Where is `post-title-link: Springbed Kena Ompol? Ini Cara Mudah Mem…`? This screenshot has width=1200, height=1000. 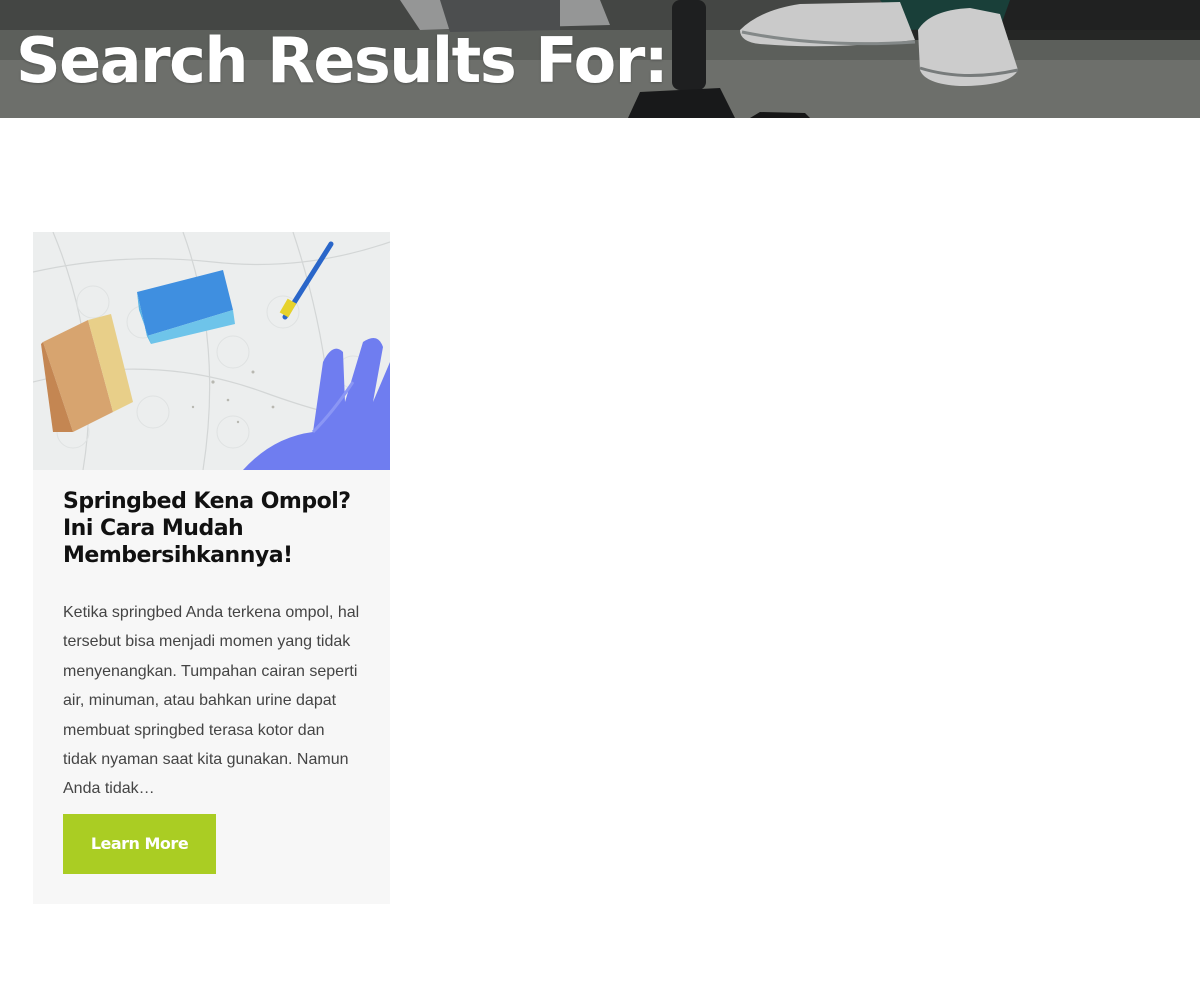
post-title-link: Springbed Kena Ompol? Ini Cara Mudah Mem… is located at coordinates (211, 528).